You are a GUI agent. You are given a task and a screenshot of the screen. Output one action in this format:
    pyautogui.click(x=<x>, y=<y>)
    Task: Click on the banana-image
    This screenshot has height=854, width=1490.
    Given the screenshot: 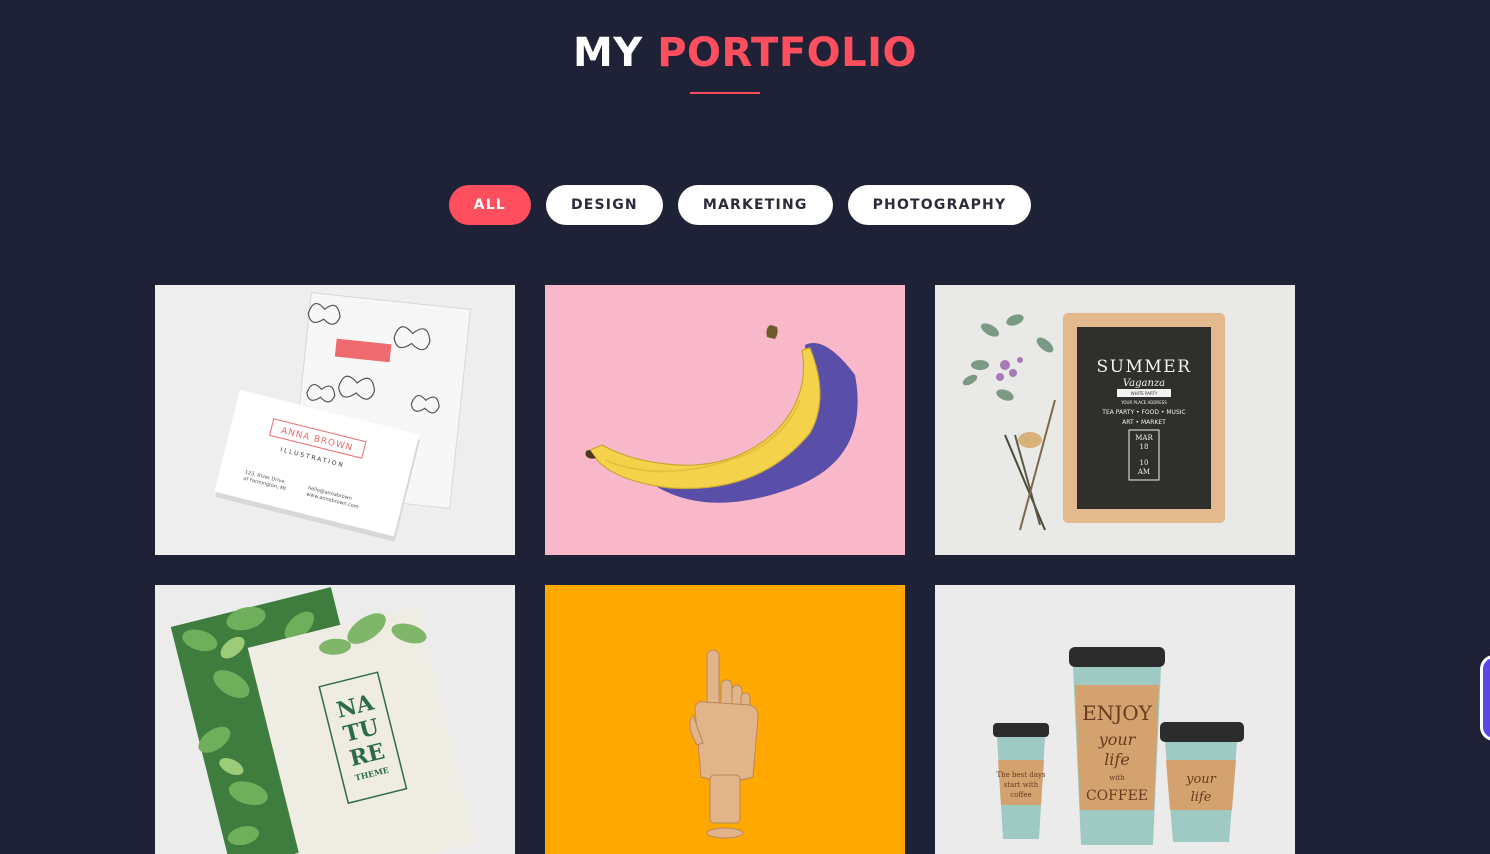 What is the action you would take?
    pyautogui.click(x=725, y=420)
    